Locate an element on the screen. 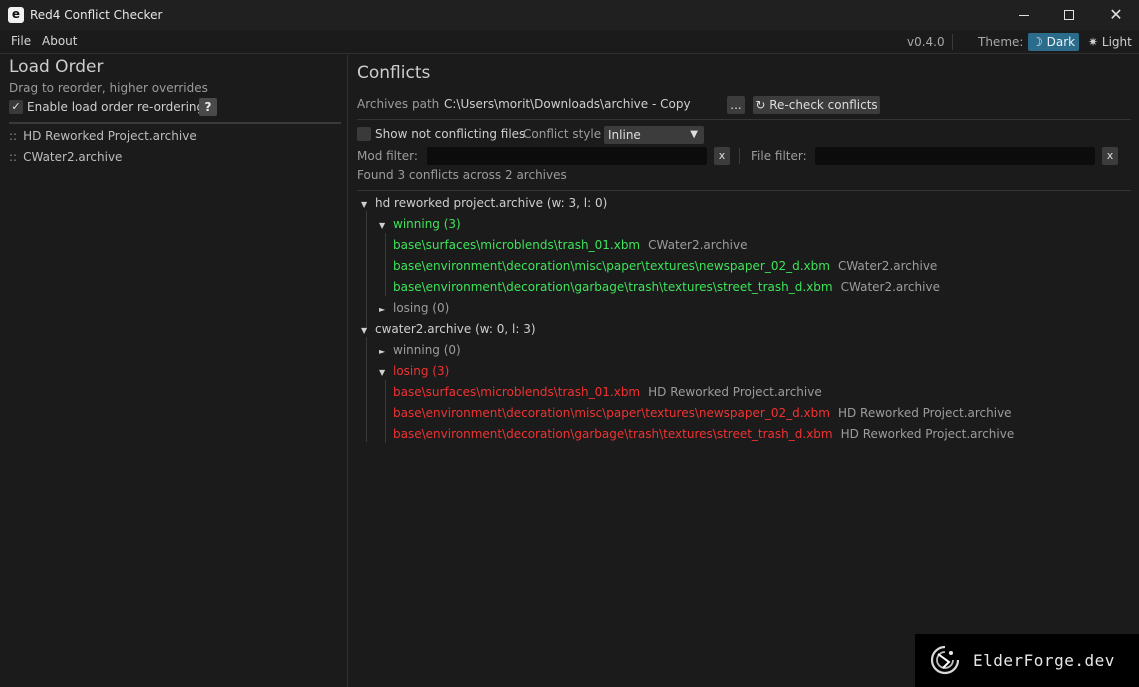  conflict-style-select: Inline ▼ is located at coordinates (654, 135).